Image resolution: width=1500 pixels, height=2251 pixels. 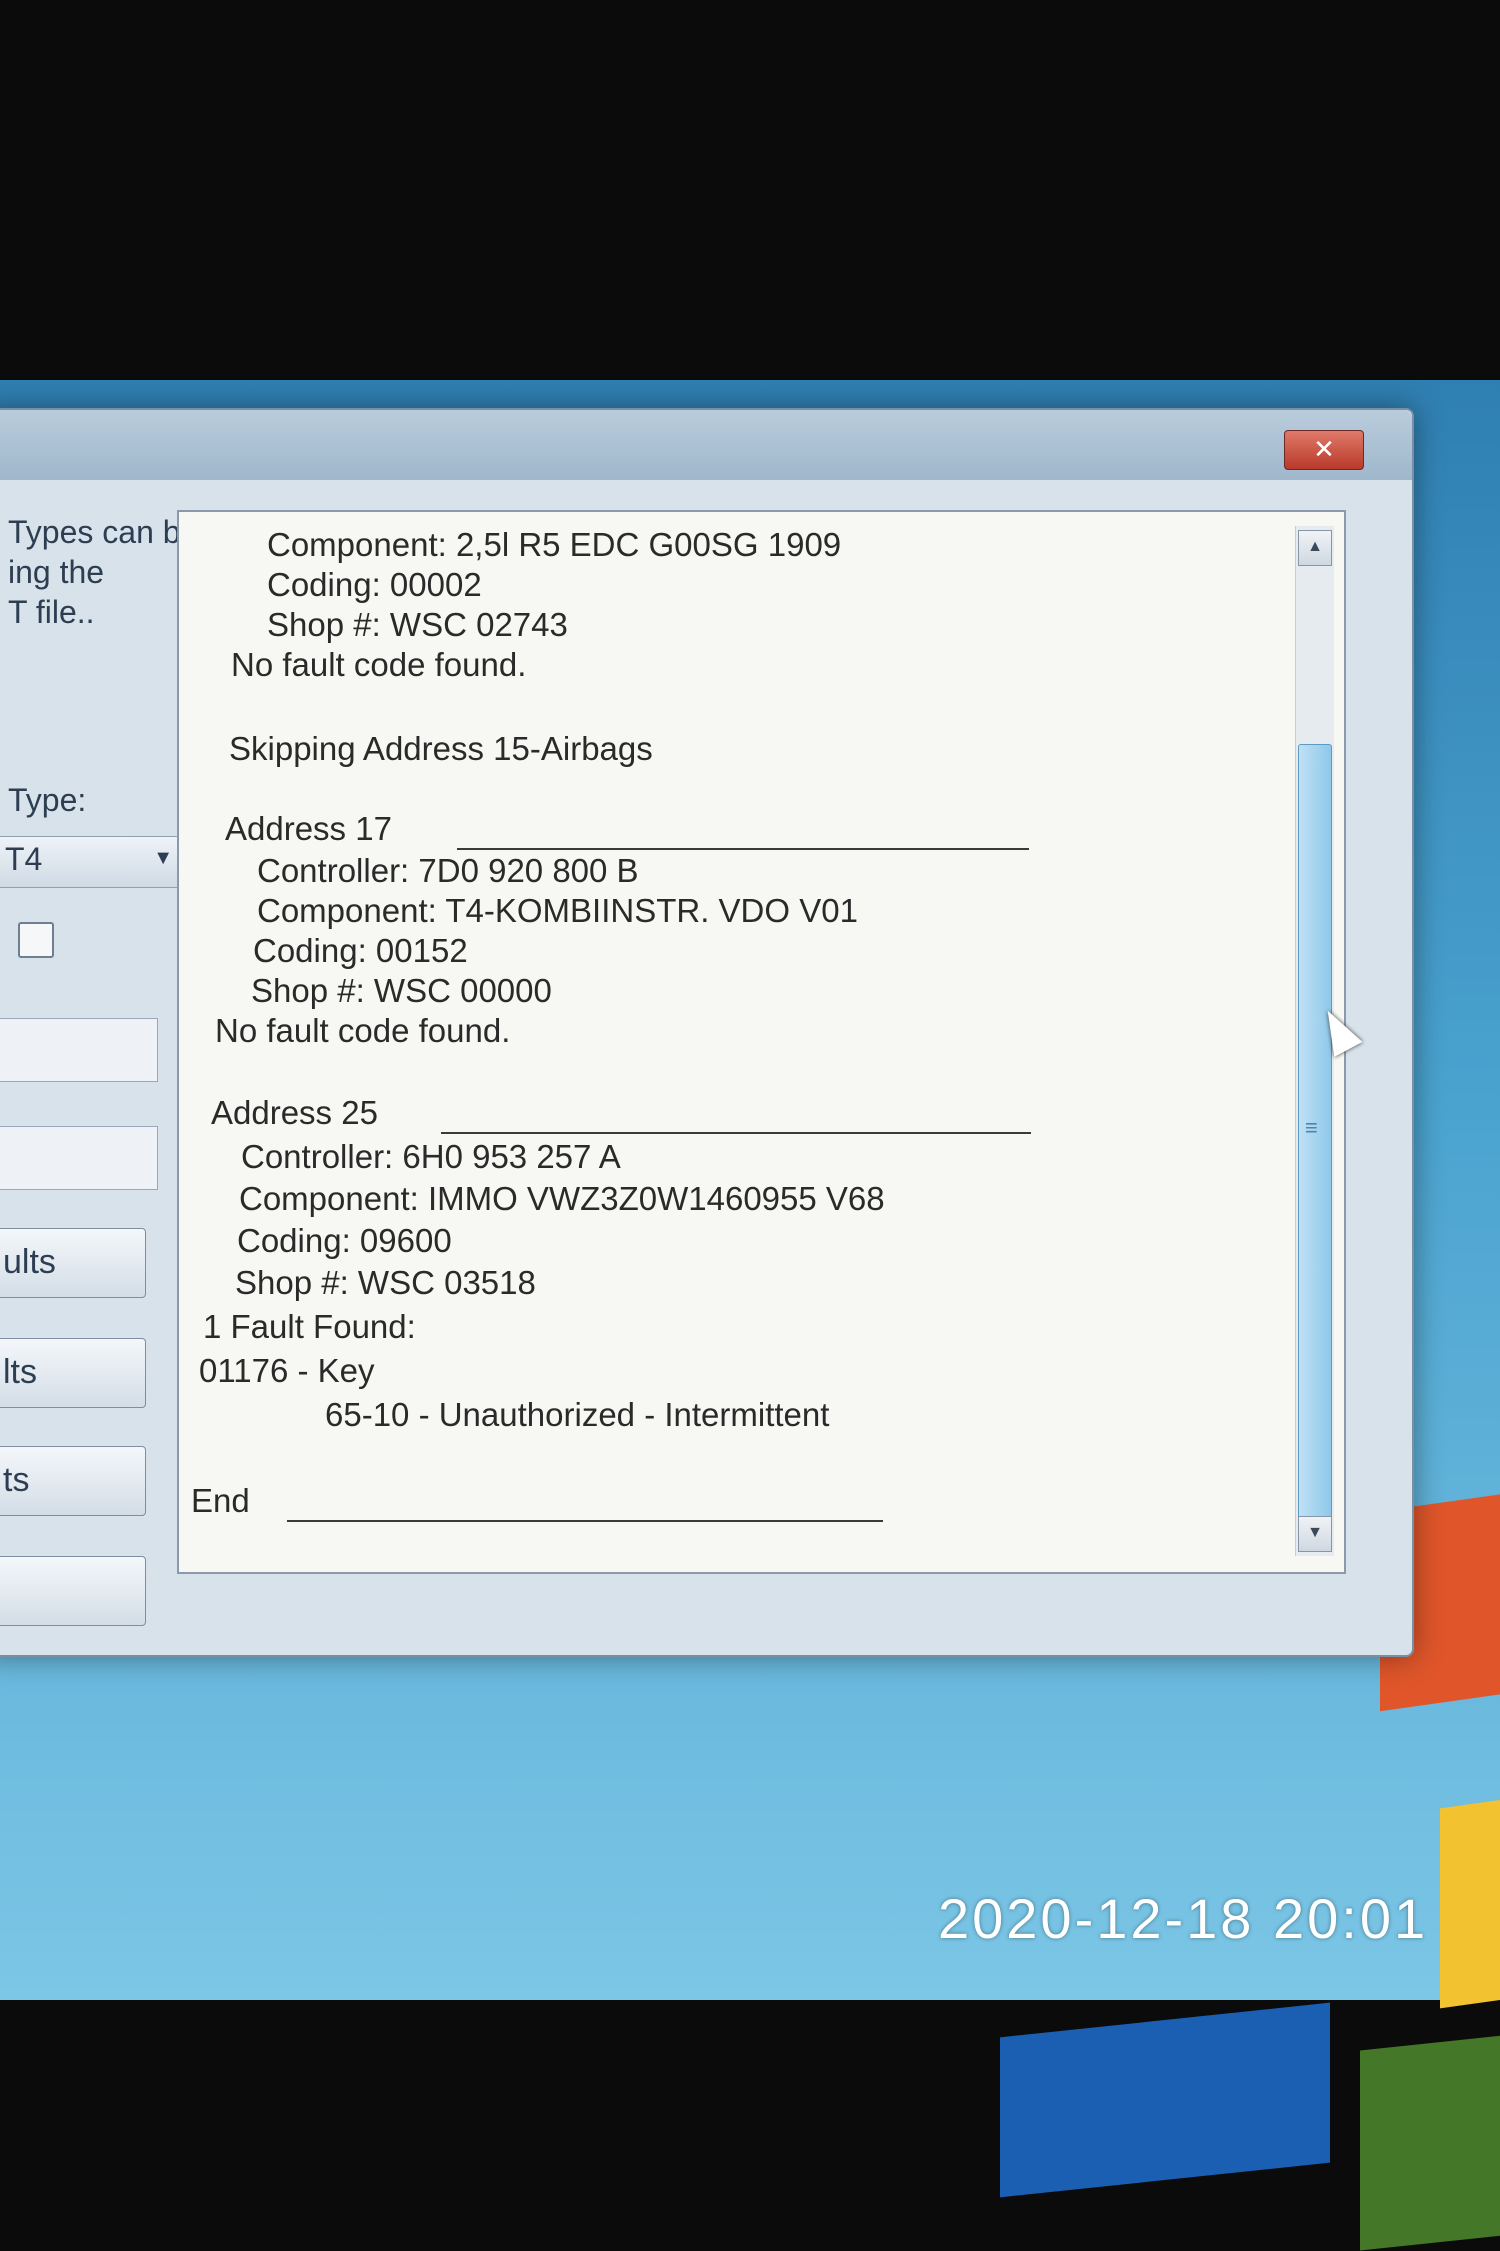 What do you see at coordinates (360, 950) in the screenshot?
I see `log-line: Coding: 00152` at bounding box center [360, 950].